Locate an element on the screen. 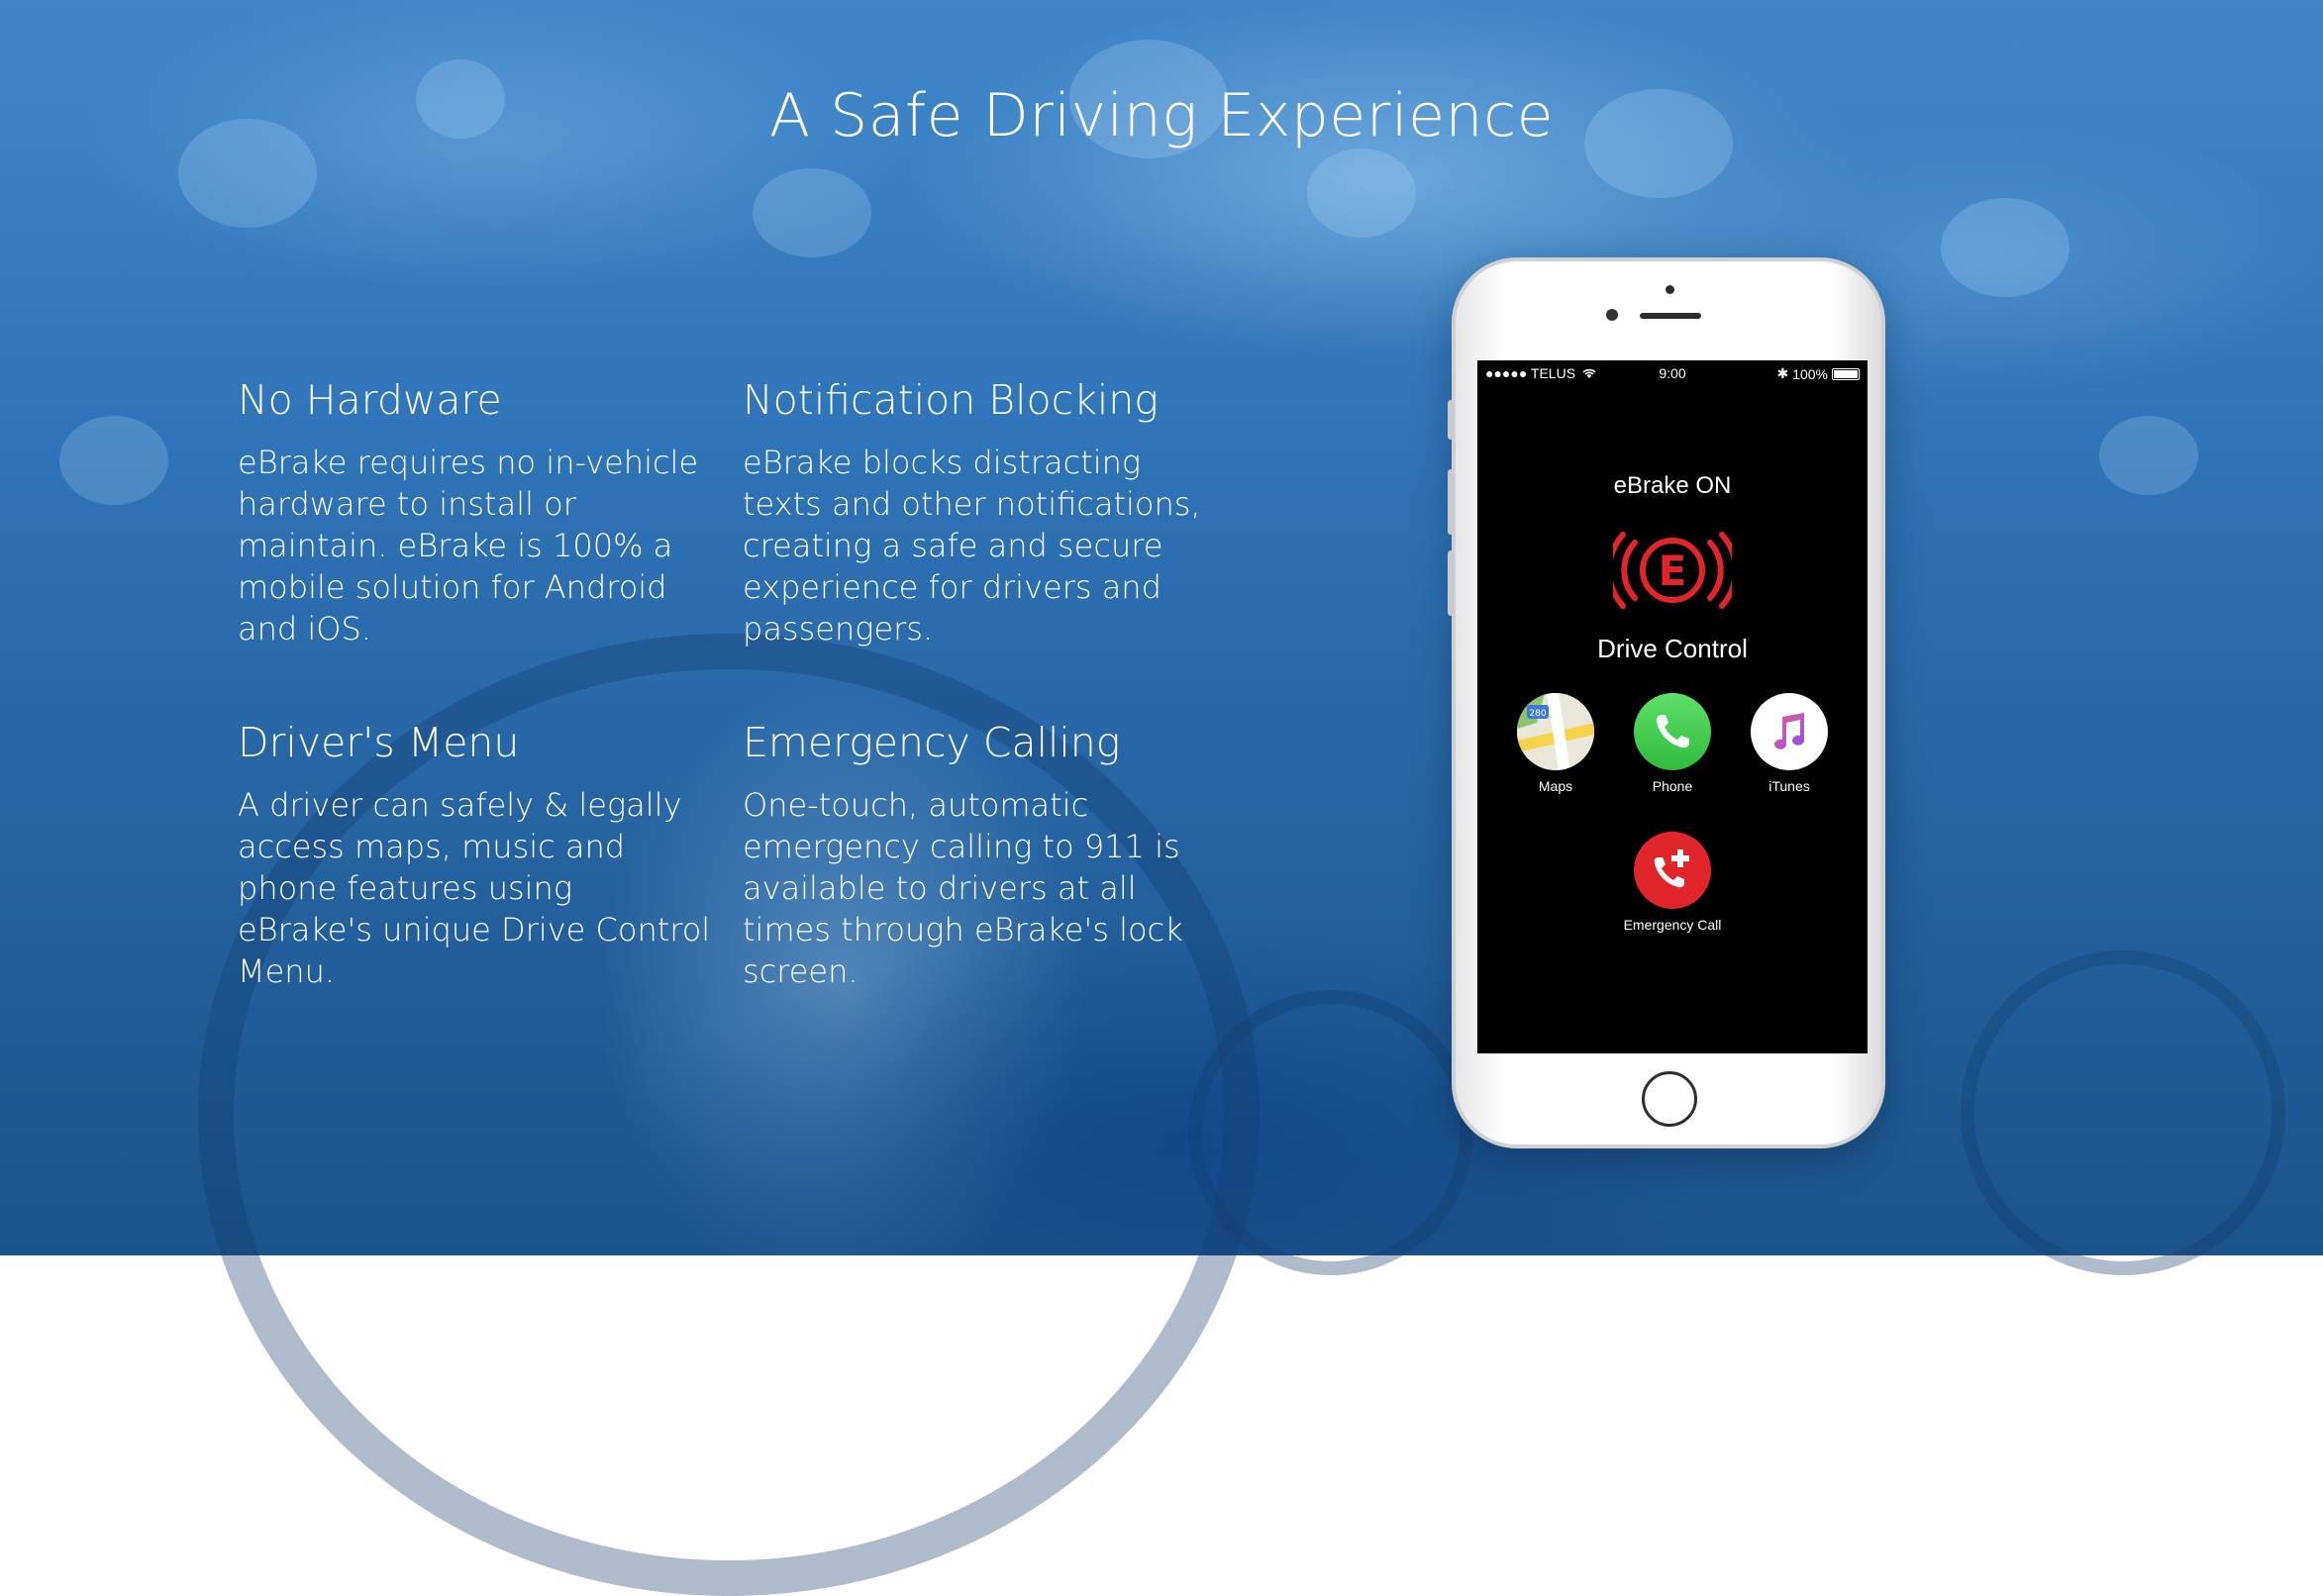  home-button is located at coordinates (1669, 1099).